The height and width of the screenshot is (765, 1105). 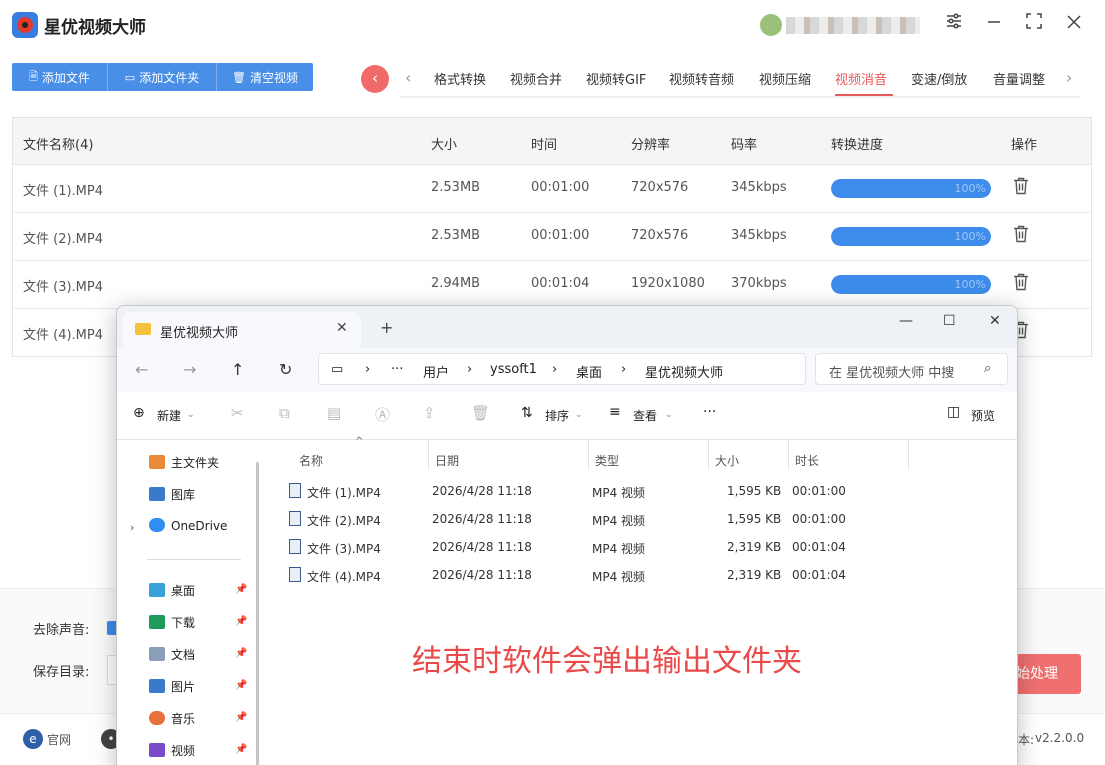 What do you see at coordinates (995, 321) in the screenshot?
I see `close-icon: ✕` at bounding box center [995, 321].